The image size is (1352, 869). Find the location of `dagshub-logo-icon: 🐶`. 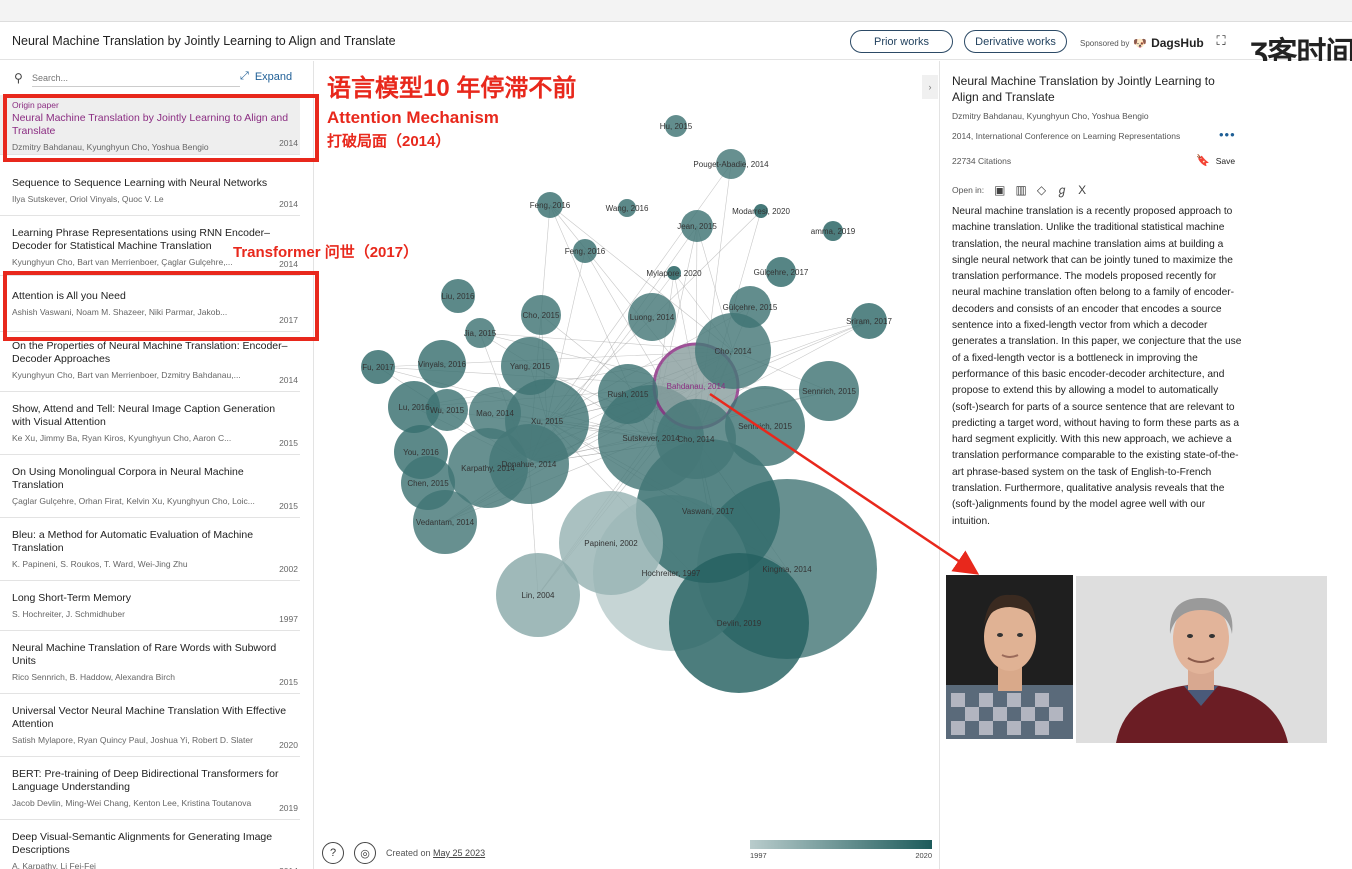

dagshub-logo-icon: 🐶 is located at coordinates (1140, 43).